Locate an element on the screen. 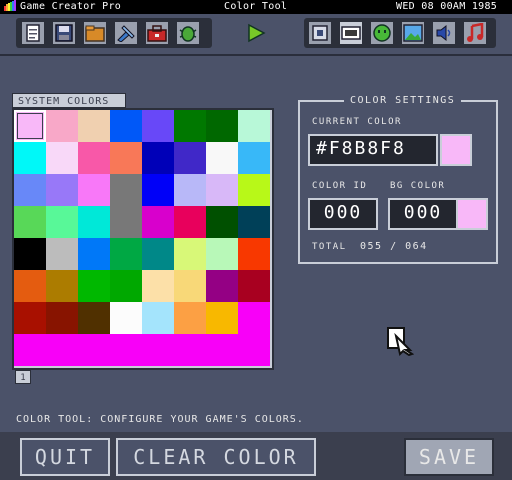 The height and width of the screenshot is (480, 512). palette-page-tab: 1 is located at coordinates (23, 377).